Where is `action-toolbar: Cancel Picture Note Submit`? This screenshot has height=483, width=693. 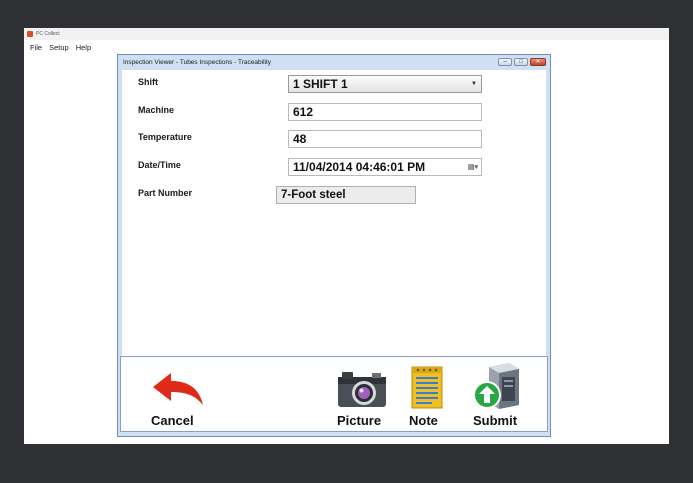
action-toolbar: Cancel Picture Note Submit is located at coordinates (334, 394).